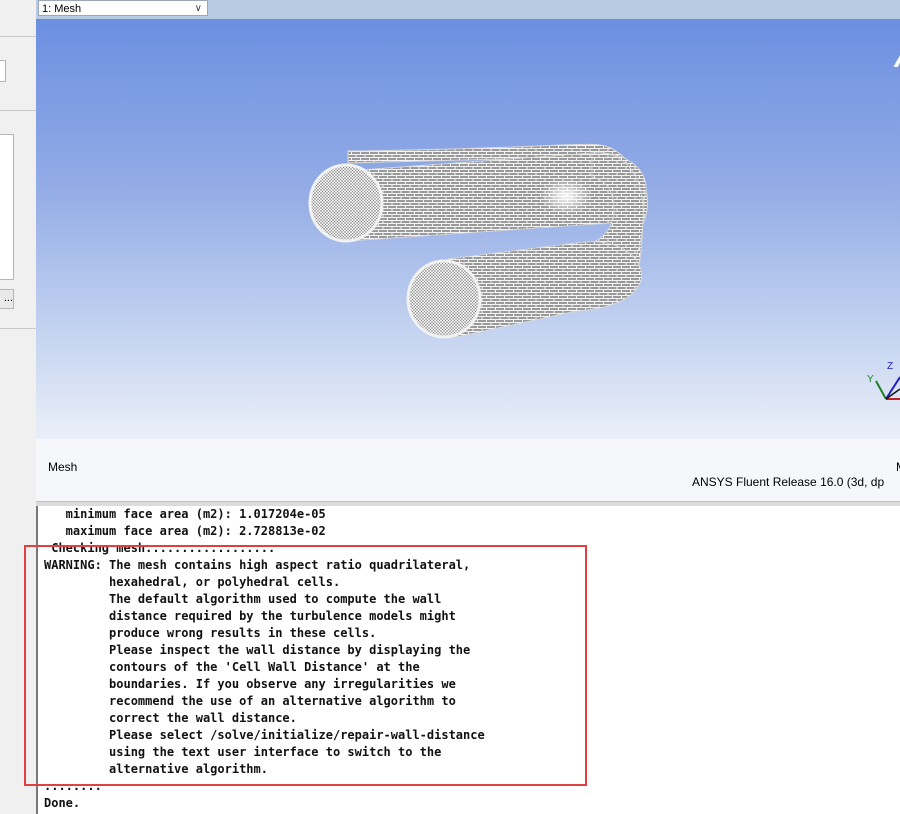 The width and height of the screenshot is (900, 814). What do you see at coordinates (898, 467) in the screenshot?
I see `viewport-caption-right: M` at bounding box center [898, 467].